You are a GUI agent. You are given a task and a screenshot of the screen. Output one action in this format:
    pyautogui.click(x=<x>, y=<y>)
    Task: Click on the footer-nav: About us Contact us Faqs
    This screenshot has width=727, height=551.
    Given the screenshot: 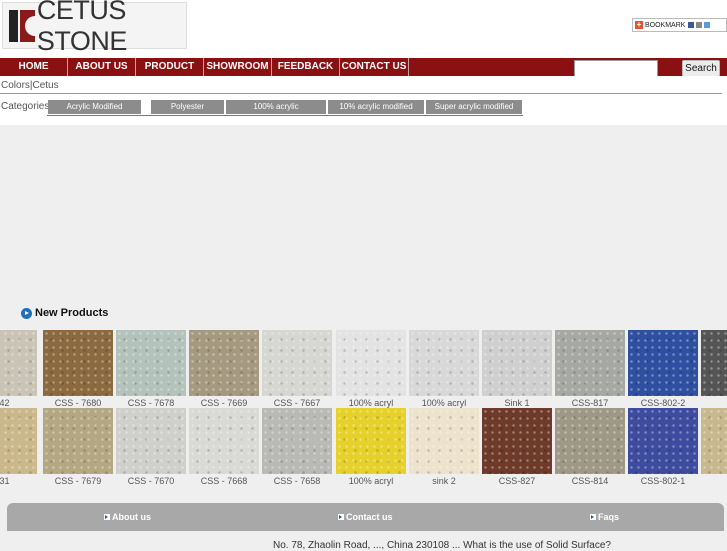 What is the action you would take?
    pyautogui.click(x=365, y=517)
    